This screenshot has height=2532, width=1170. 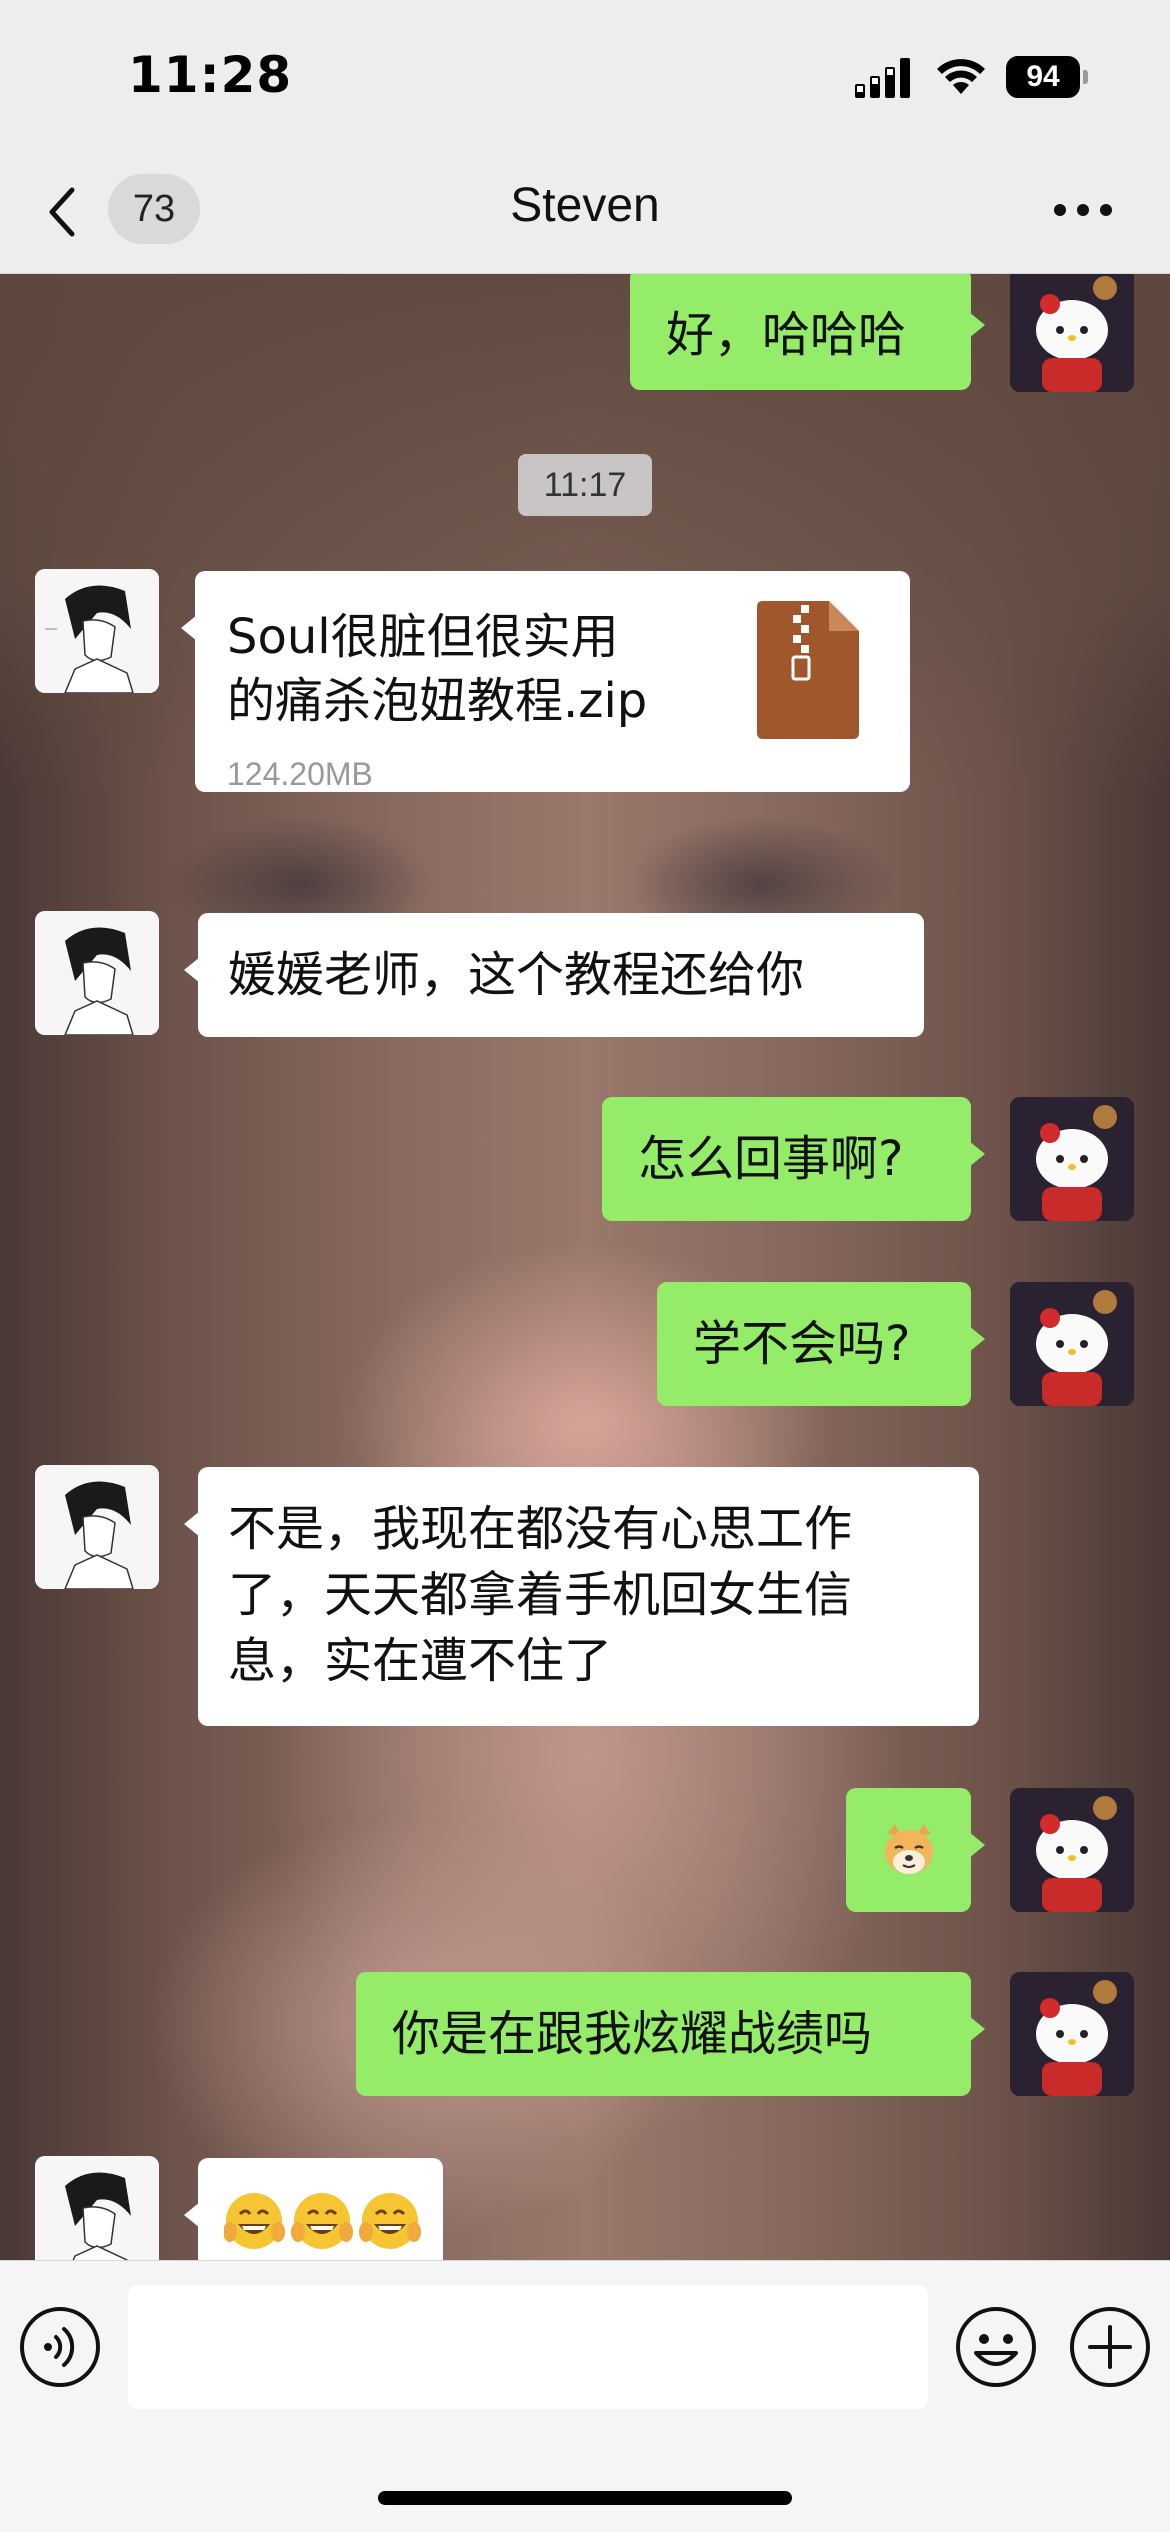 I want to click on battery-cap, so click(x=1085, y=77).